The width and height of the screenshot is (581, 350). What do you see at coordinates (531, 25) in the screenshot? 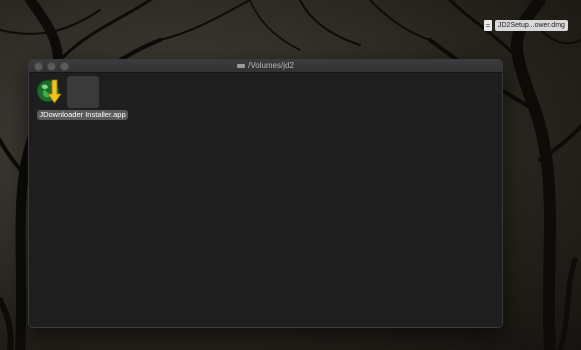
I see `desktop-file-label: JD2Setup...ower.dmg` at bounding box center [531, 25].